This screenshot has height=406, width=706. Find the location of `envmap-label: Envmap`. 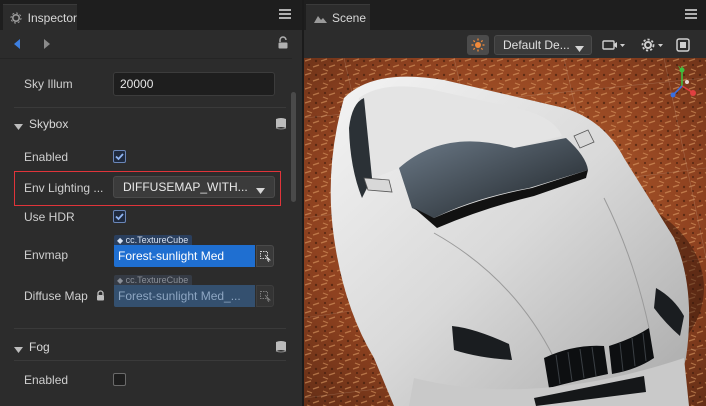

envmap-label: Envmap is located at coordinates (46, 255).